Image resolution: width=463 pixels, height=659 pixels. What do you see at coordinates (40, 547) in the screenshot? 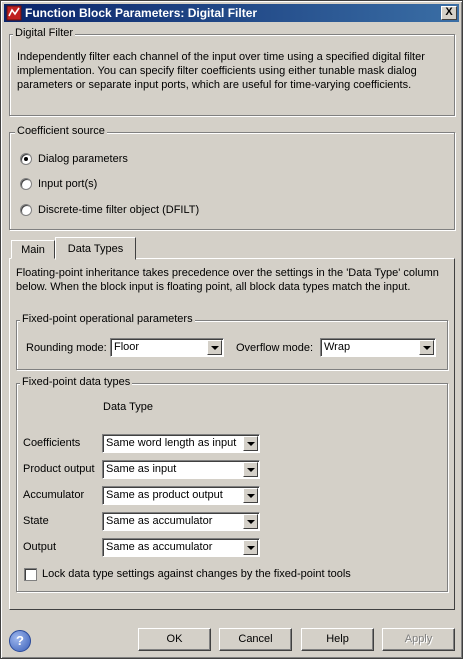
I see `output-label: Output` at bounding box center [40, 547].